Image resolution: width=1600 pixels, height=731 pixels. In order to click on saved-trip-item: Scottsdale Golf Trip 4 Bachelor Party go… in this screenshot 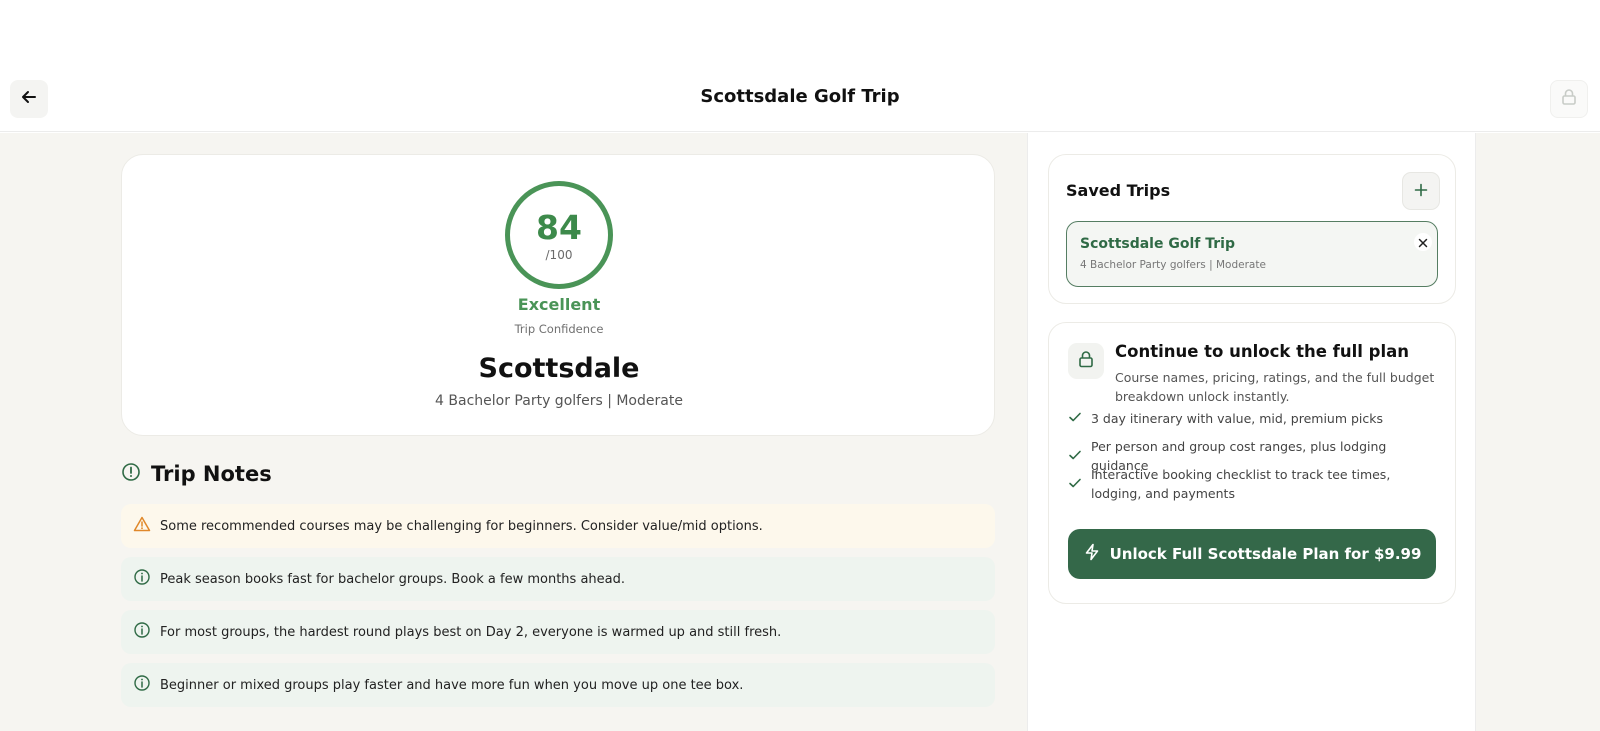, I will do `click(1252, 254)`.